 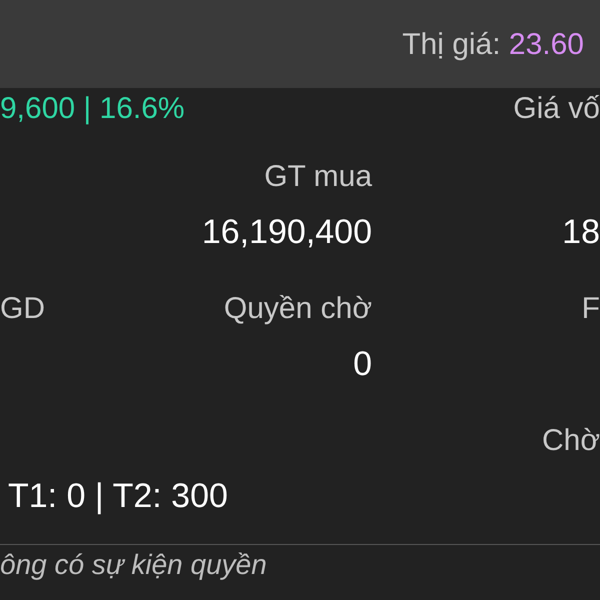 I want to click on field-value: 16,190,400, so click(x=287, y=232).